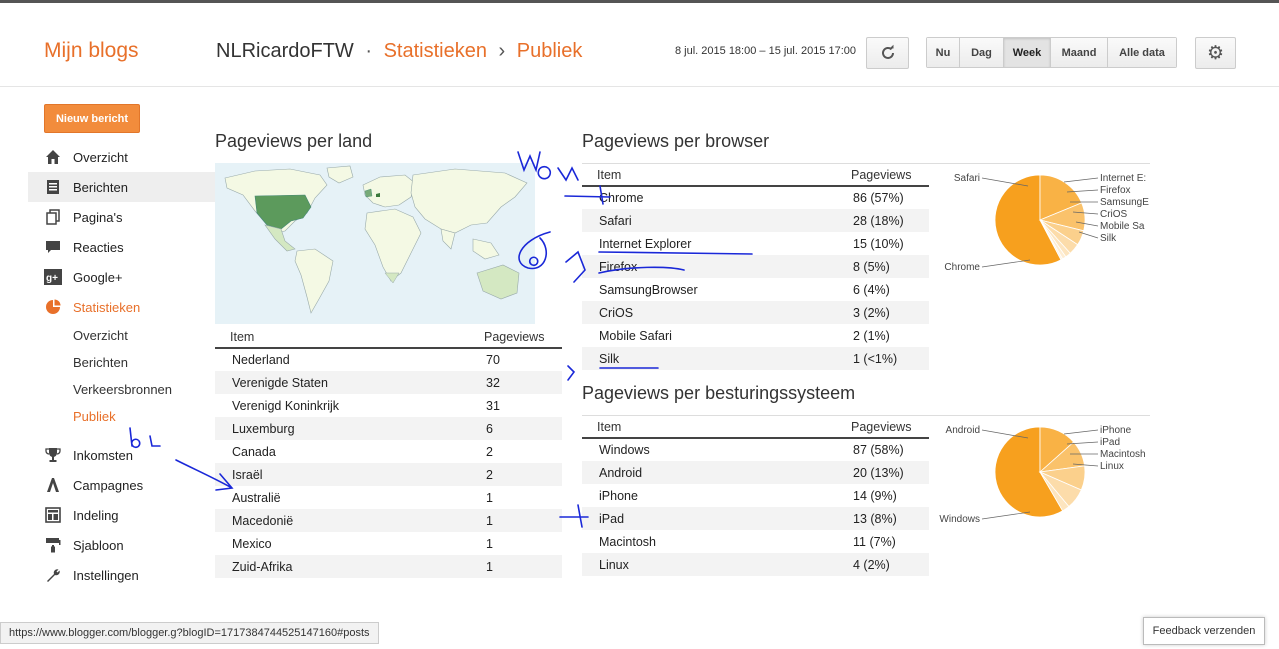 The image size is (1279, 649). What do you see at coordinates (1027, 52) in the screenshot?
I see `range-week-button: Week` at bounding box center [1027, 52].